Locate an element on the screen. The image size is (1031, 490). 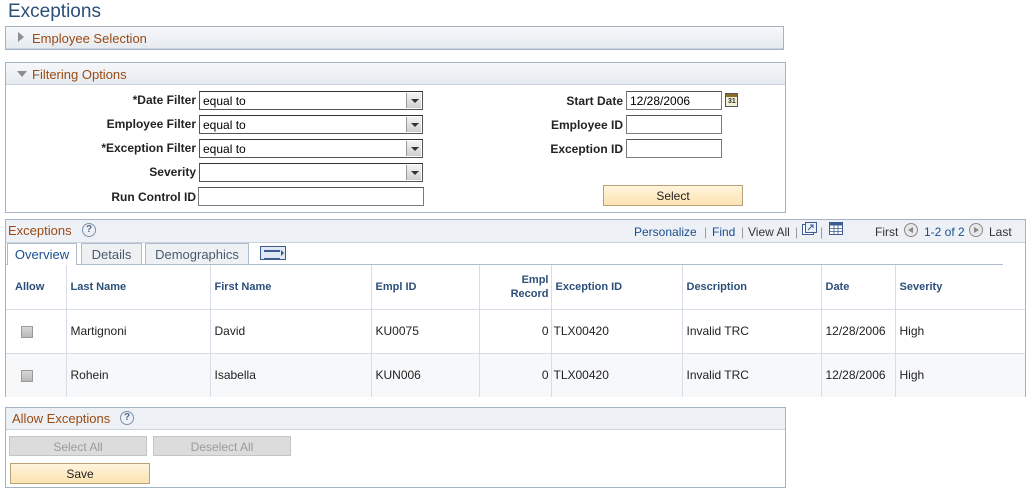
employee-filter-label: Employee Filter is located at coordinates (151, 124).